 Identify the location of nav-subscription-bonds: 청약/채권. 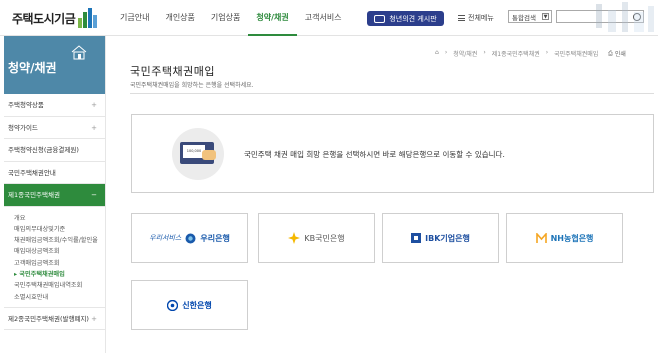
(272, 18).